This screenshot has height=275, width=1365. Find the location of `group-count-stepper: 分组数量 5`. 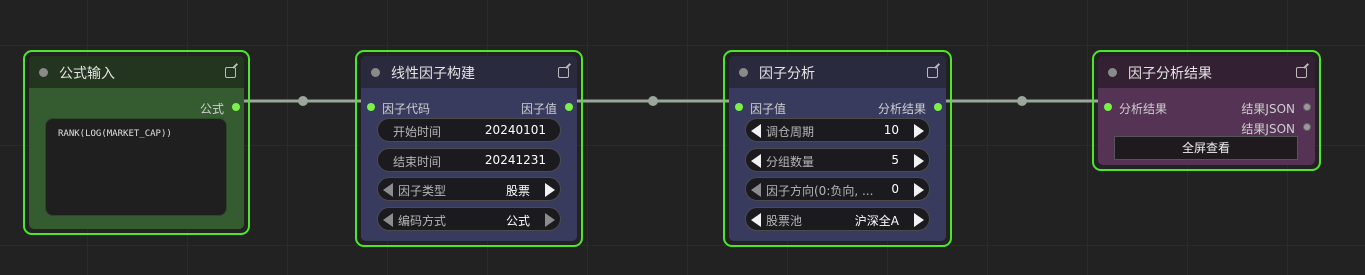

group-count-stepper: 分组数量 5 is located at coordinates (837, 160).